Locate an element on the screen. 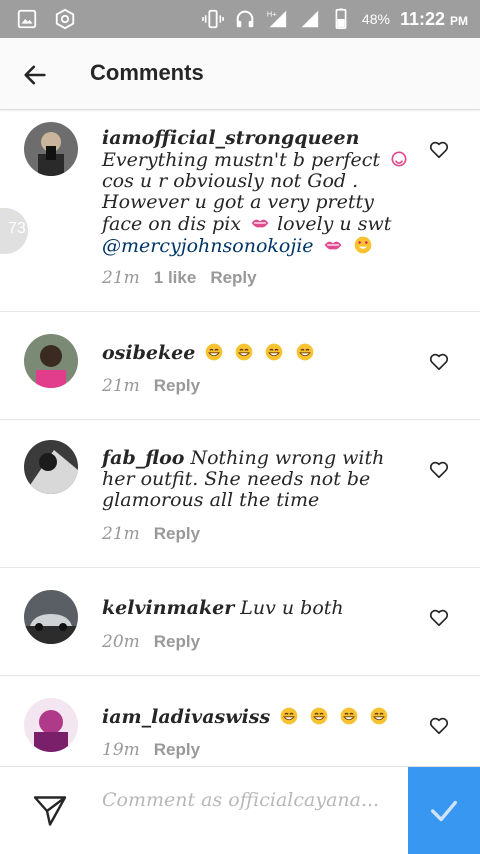  gallery-icon is located at coordinates (27, 19).